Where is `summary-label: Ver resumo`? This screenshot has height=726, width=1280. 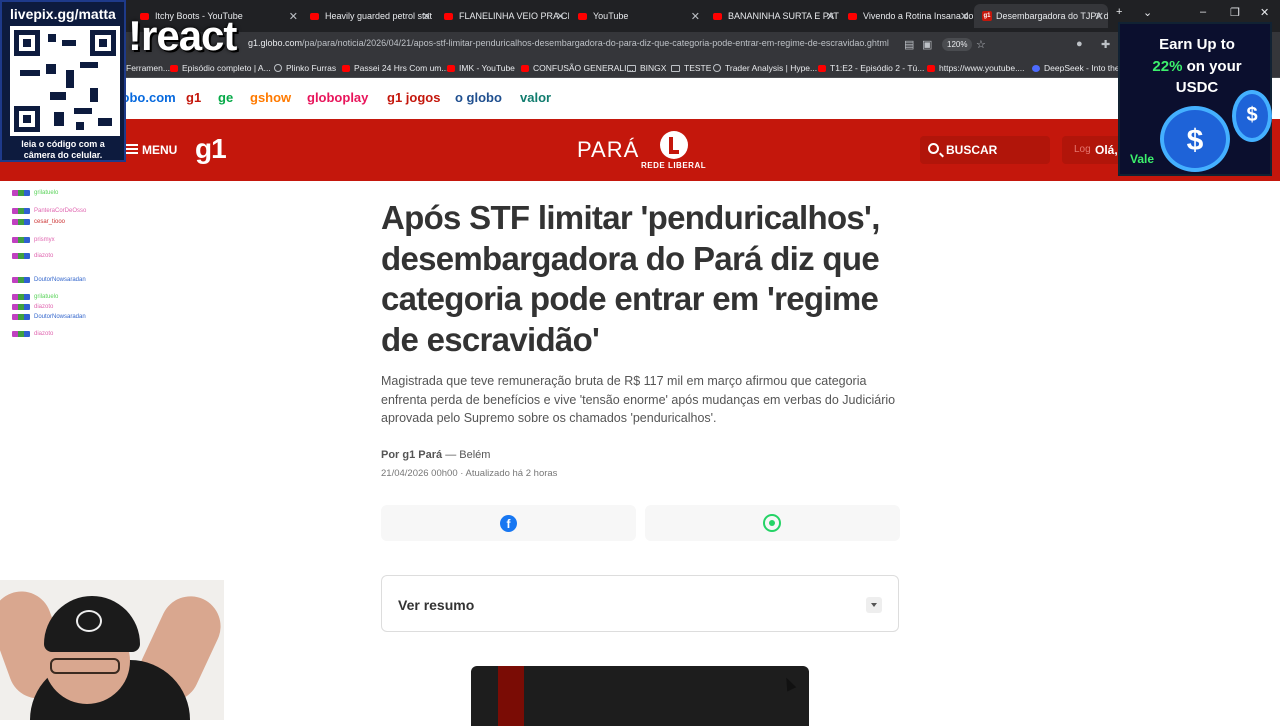 summary-label: Ver resumo is located at coordinates (436, 605).